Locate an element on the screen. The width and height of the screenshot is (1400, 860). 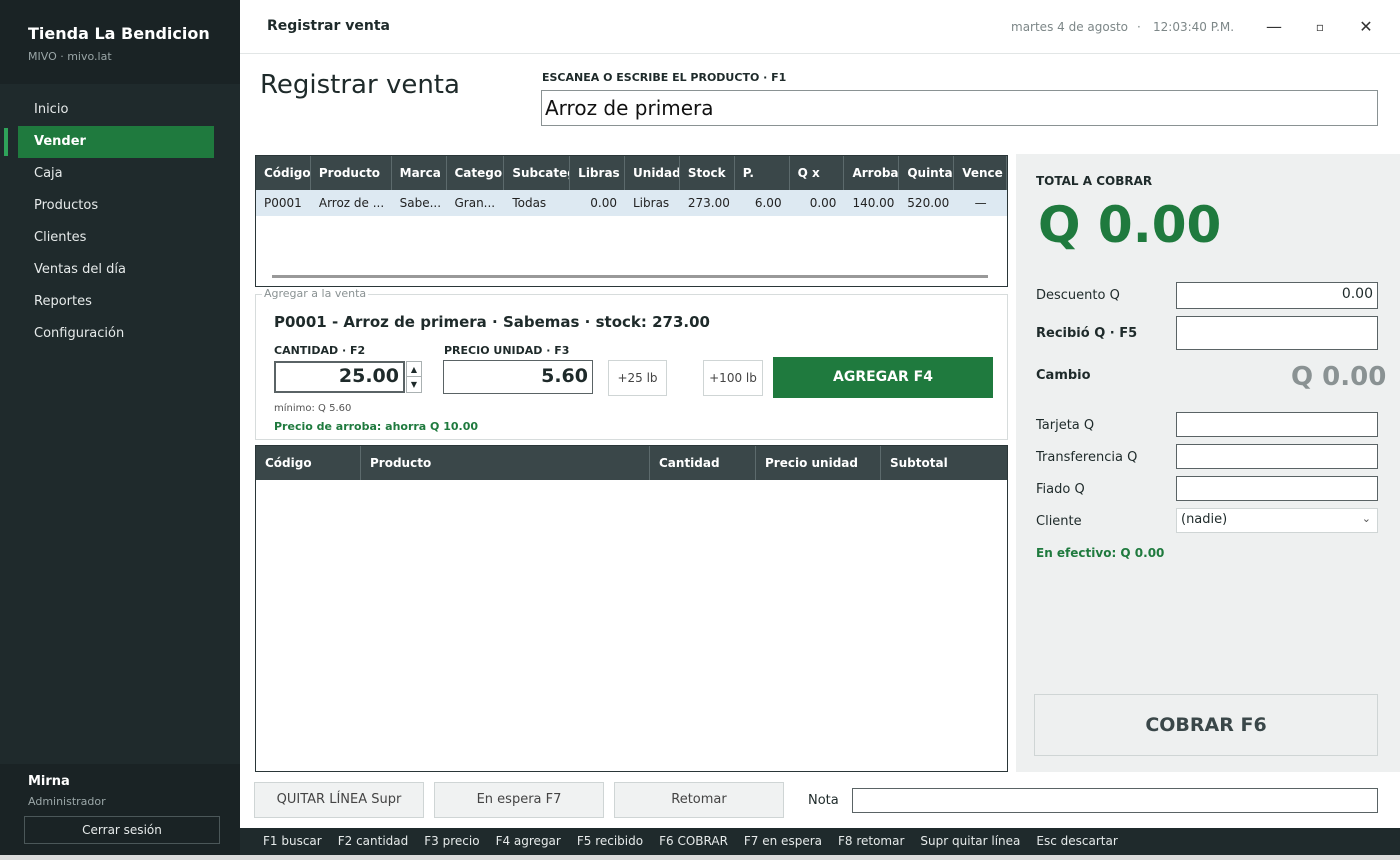
received-input is located at coordinates (1277, 333).